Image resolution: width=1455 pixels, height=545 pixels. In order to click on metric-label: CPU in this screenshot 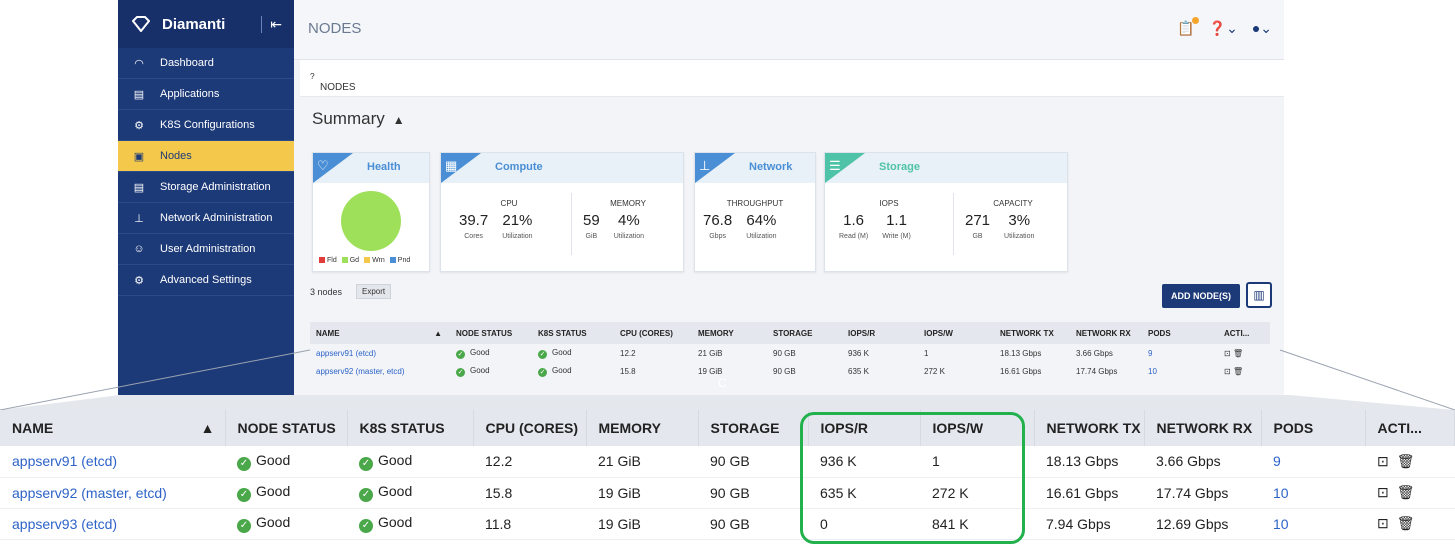, I will do `click(509, 203)`.